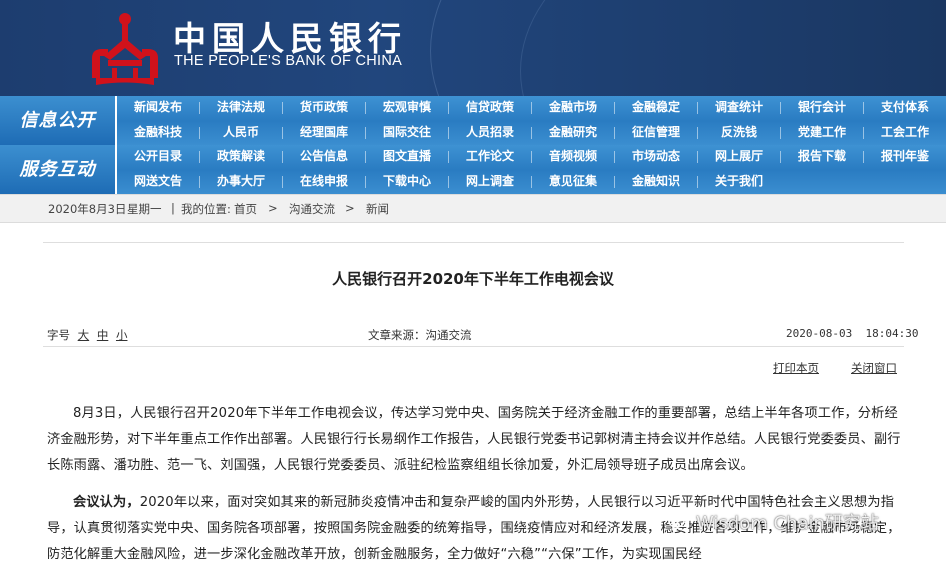  Describe the element at coordinates (852, 333) in the screenshot. I see `article-datetime: 2020-08-03 18:04:30` at that location.